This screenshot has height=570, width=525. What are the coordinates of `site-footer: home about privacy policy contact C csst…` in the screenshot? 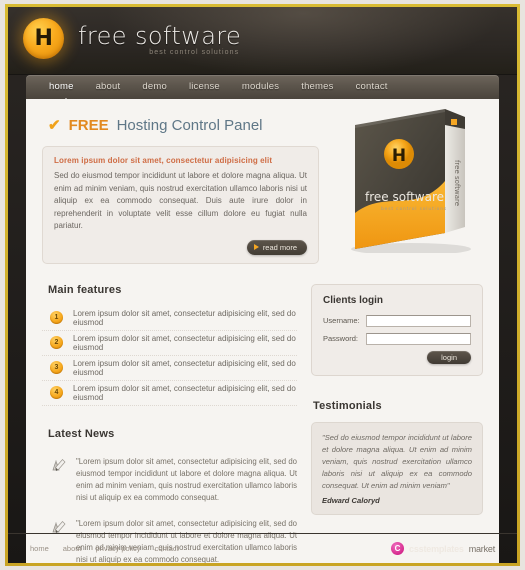 It's located at (262, 548).